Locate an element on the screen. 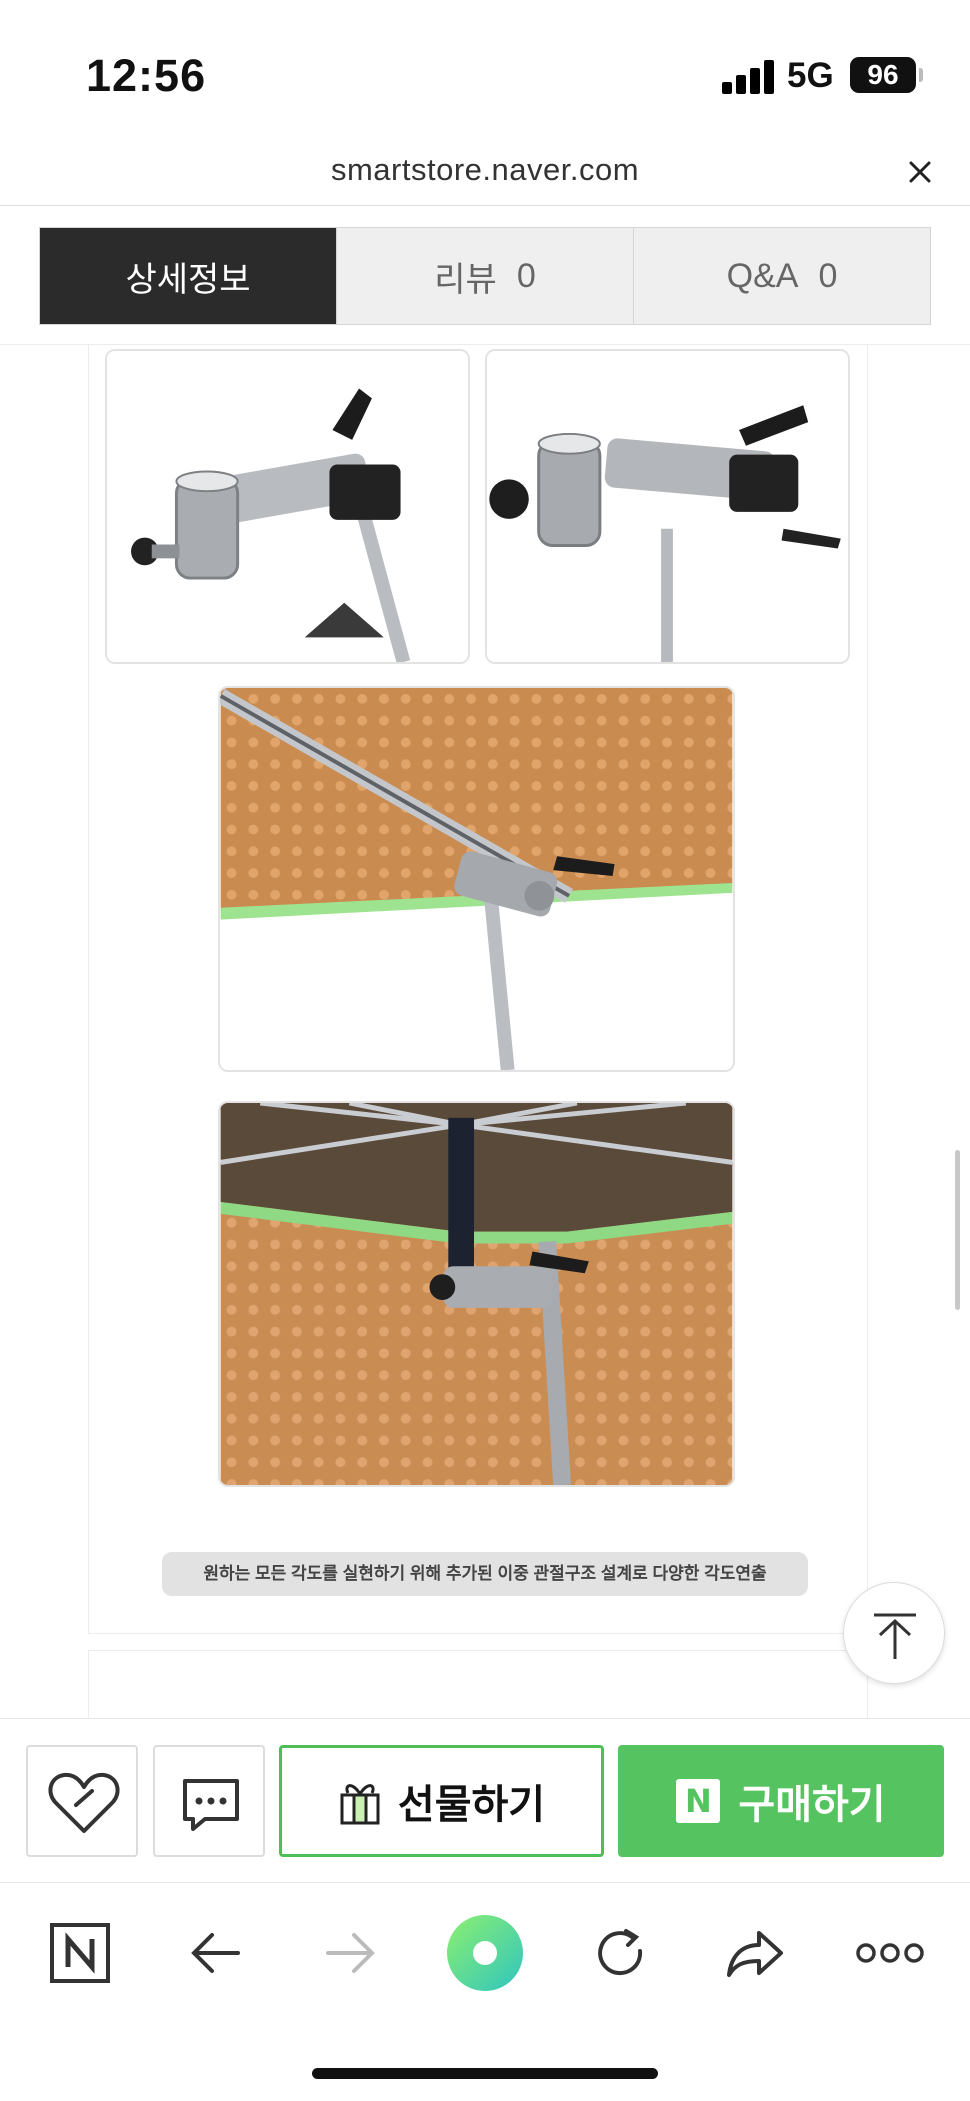 This screenshot has width=970, height=2101. gift-button: 선물하기 is located at coordinates (441, 1801).